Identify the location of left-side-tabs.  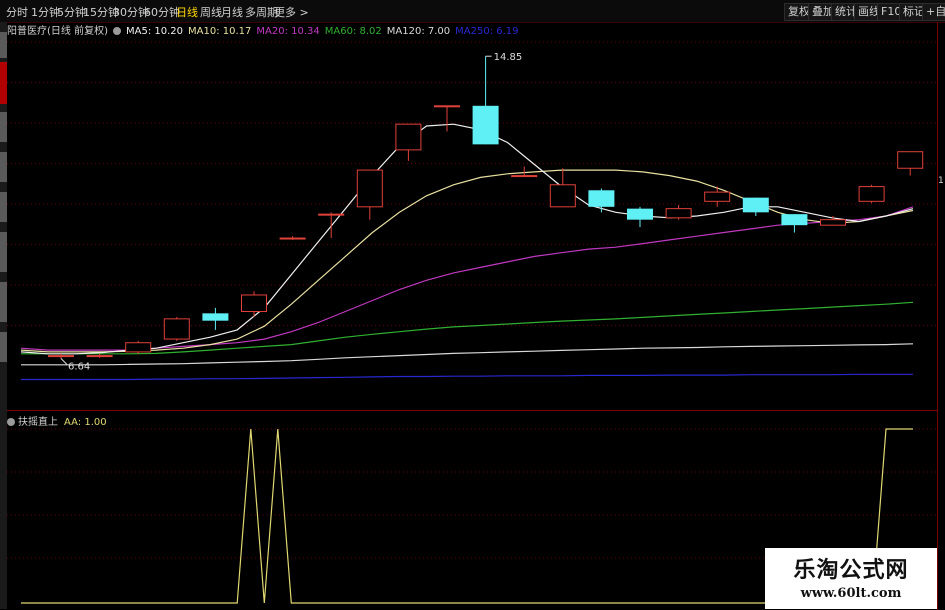
(3, 315).